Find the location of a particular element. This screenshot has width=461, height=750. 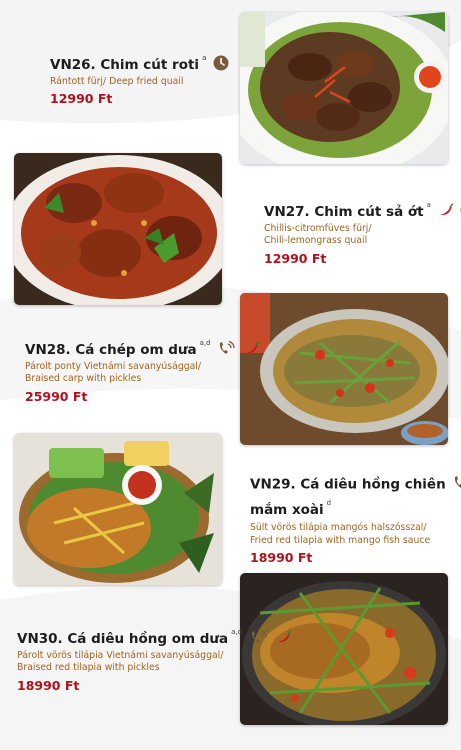

description-line: Fried red tilapia with mango fish sauce is located at coordinates (340, 540).